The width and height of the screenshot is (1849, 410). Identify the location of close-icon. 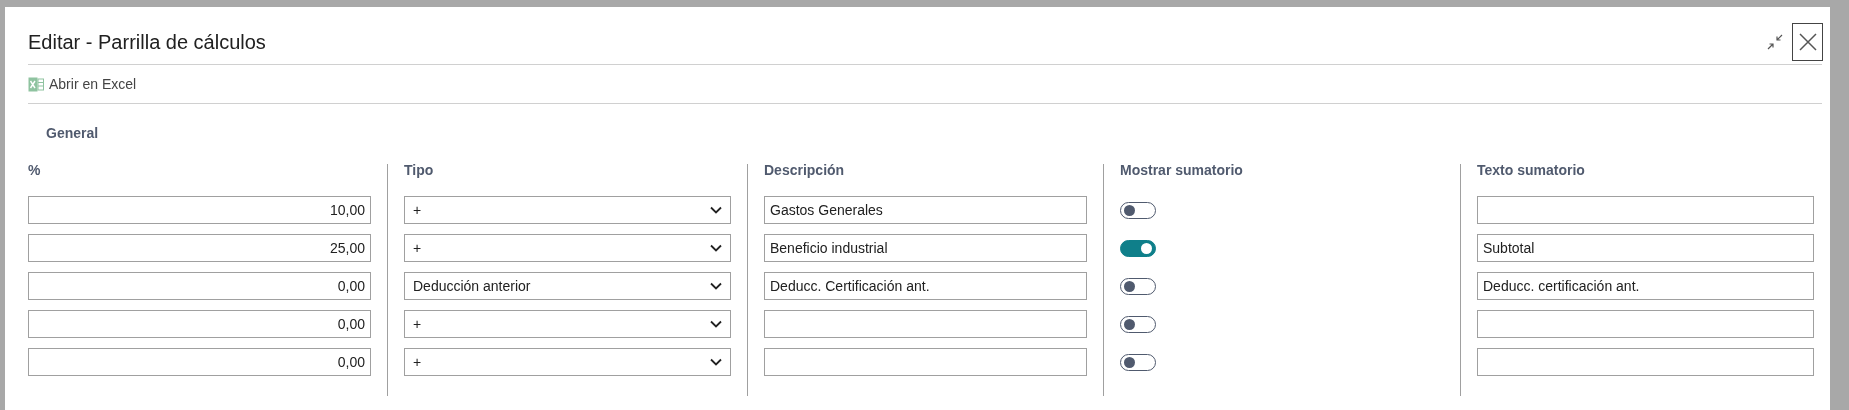
(1807, 41).